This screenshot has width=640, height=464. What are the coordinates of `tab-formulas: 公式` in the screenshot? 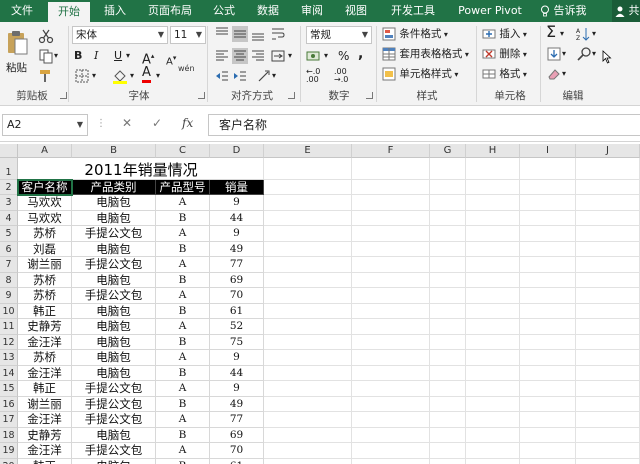 It's located at (224, 11).